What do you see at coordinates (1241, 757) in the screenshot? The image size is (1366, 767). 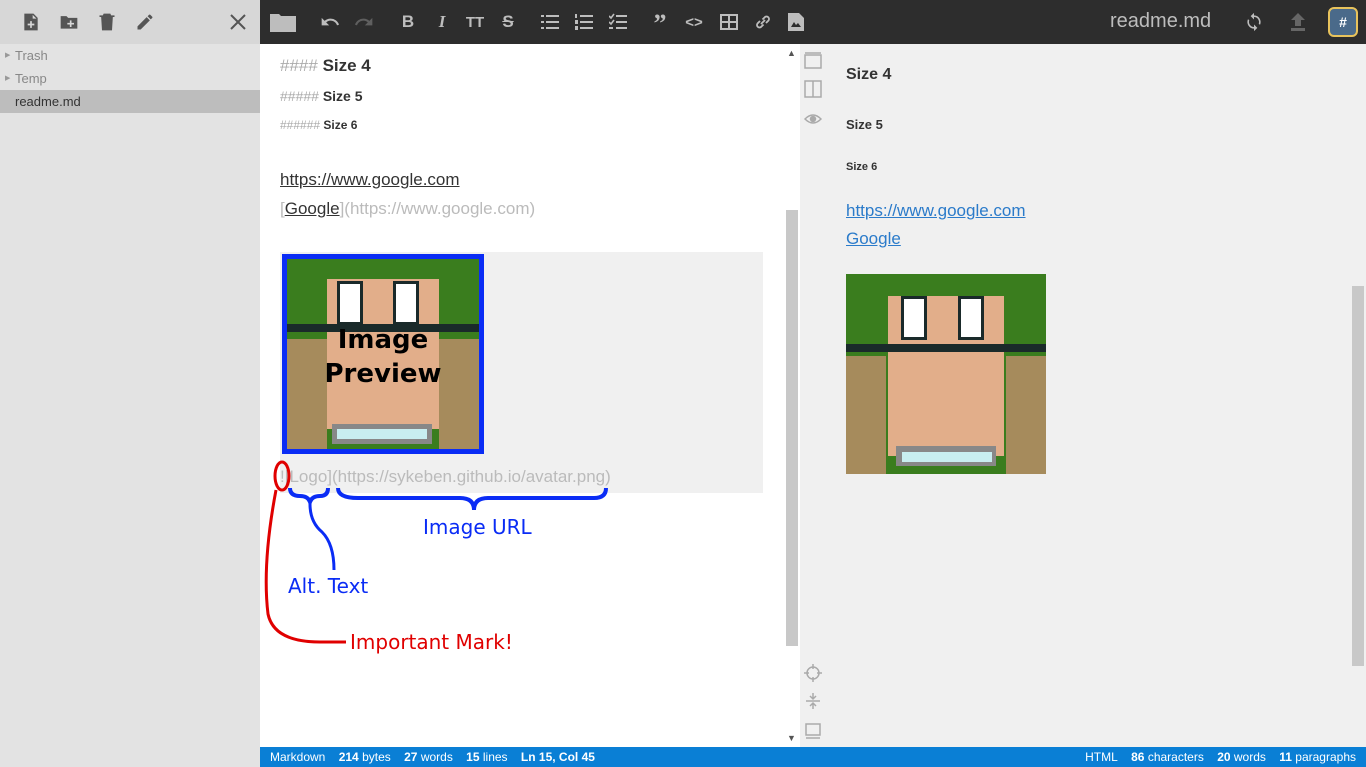 I see `status-html-words: 20 words` at bounding box center [1241, 757].